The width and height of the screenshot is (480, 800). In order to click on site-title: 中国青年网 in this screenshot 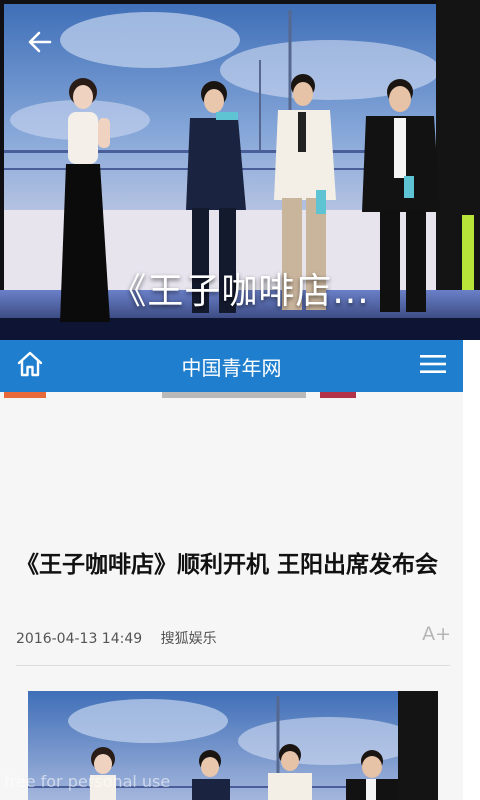, I will do `click(231, 367)`.